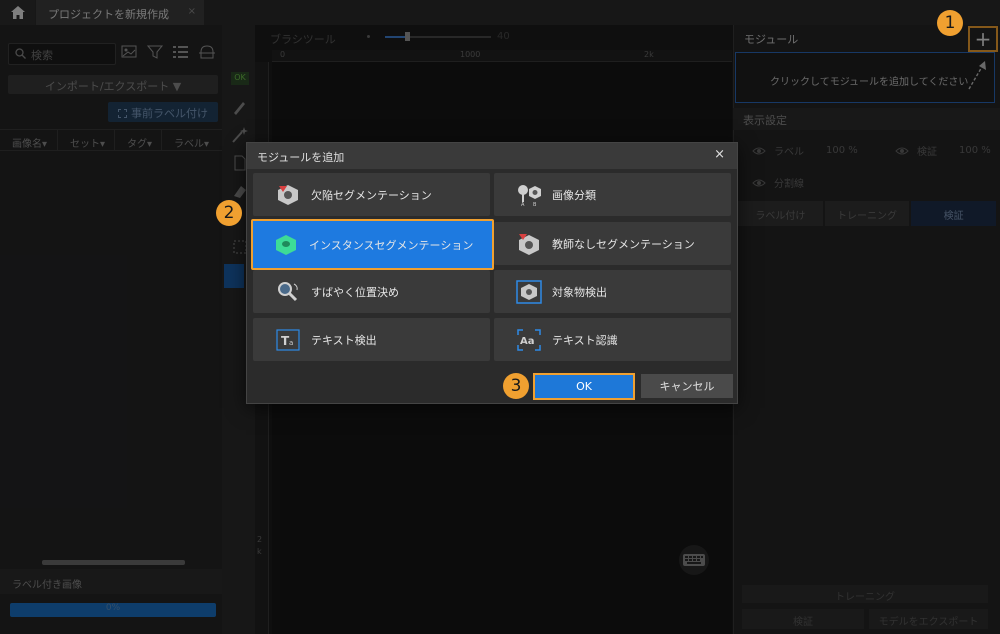 This screenshot has height=634, width=1000. I want to click on module-label: 画像分類, so click(574, 195).